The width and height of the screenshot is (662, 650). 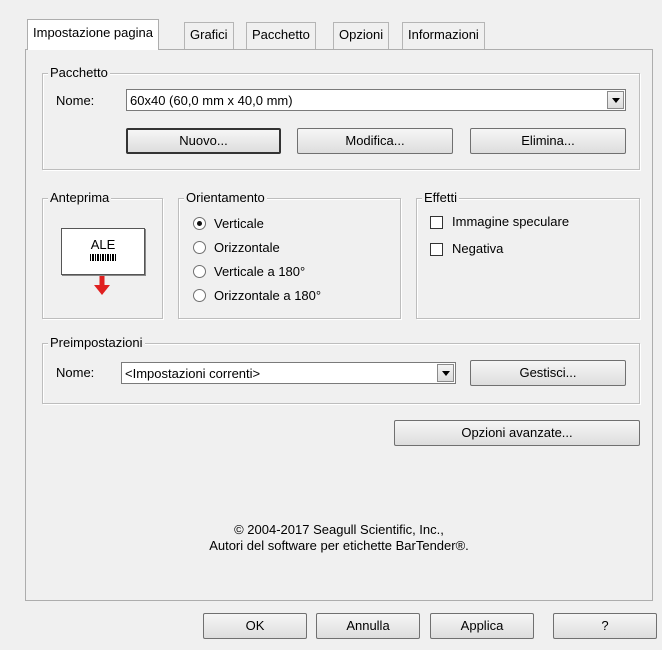 I want to click on preimpostazioni-name-combo: <Impostazioni correnti>, so click(x=288, y=373).